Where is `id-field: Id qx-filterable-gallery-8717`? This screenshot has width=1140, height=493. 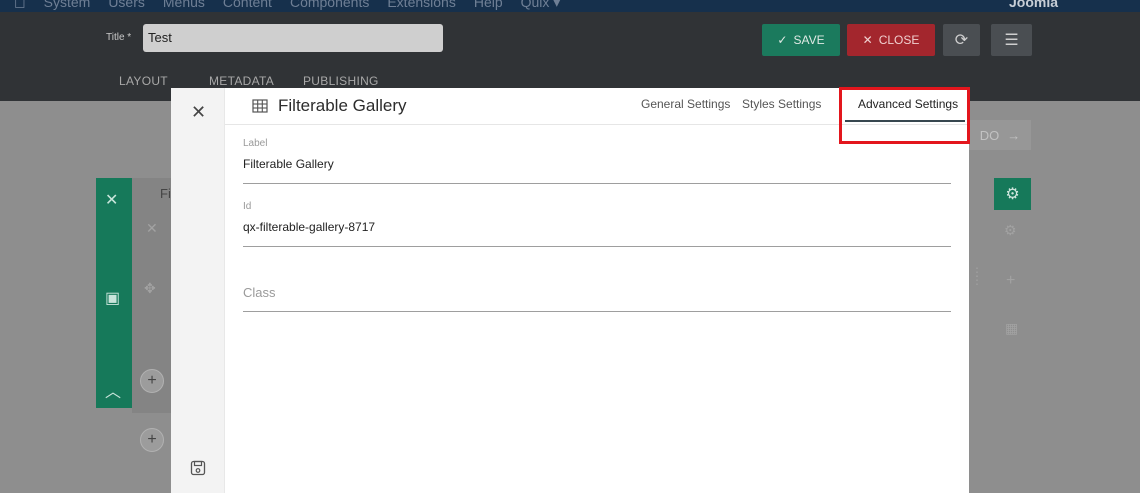
id-field: Id qx-filterable-gallery-8717 is located at coordinates (597, 224).